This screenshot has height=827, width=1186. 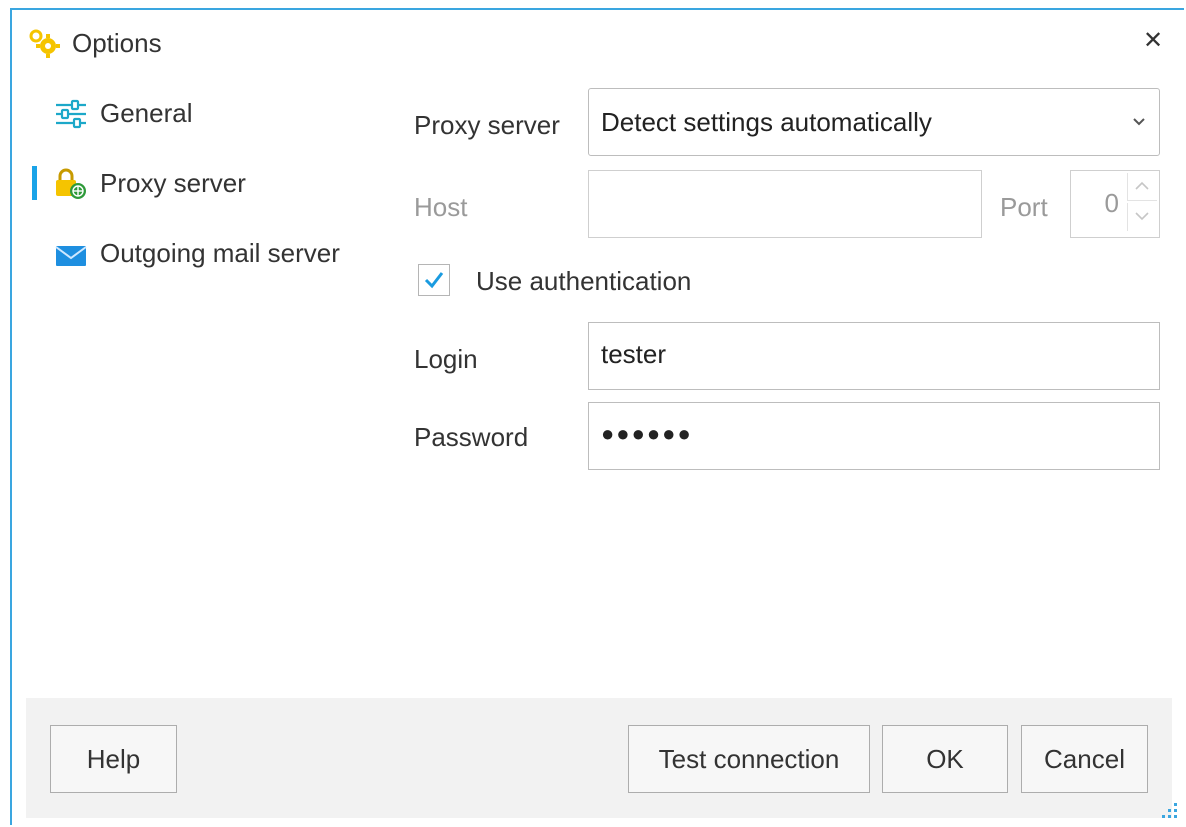 What do you see at coordinates (441, 207) in the screenshot?
I see `host-label: Host` at bounding box center [441, 207].